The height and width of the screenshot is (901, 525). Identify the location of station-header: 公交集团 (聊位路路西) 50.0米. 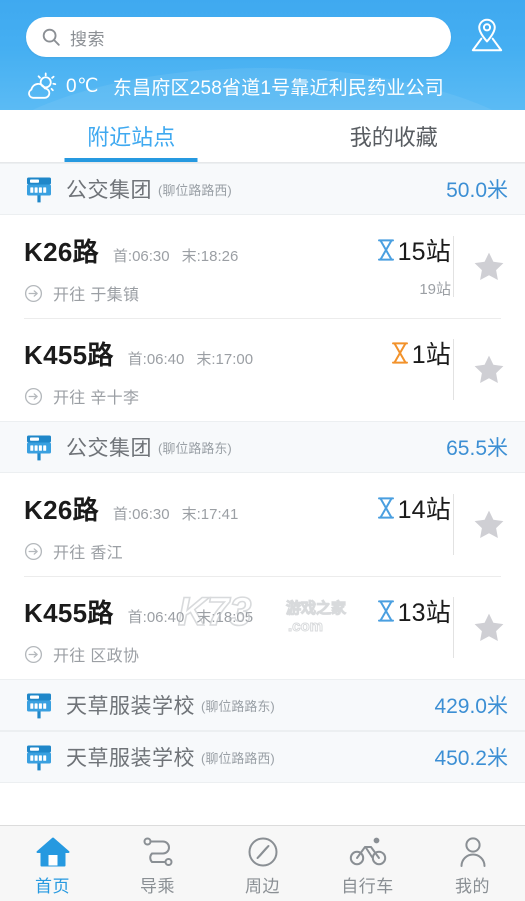
(262, 189).